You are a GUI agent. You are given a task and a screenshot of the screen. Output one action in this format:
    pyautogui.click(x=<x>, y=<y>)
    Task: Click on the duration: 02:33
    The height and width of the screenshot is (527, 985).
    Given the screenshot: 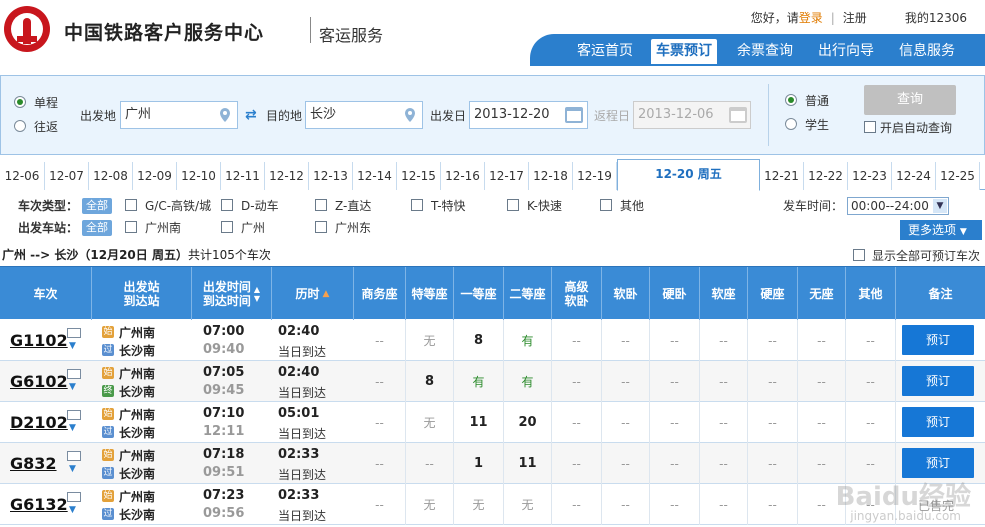 What is the action you would take?
    pyautogui.click(x=299, y=495)
    